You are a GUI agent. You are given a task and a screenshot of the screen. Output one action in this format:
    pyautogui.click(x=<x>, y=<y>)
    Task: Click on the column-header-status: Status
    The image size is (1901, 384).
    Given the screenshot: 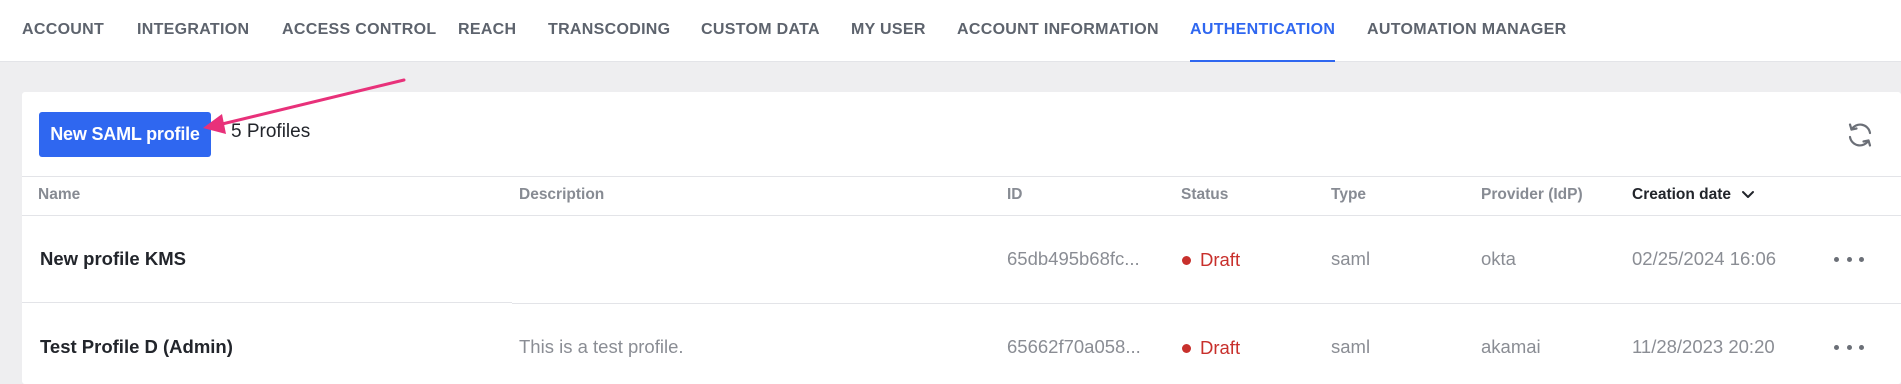 What is the action you would take?
    pyautogui.click(x=1205, y=194)
    